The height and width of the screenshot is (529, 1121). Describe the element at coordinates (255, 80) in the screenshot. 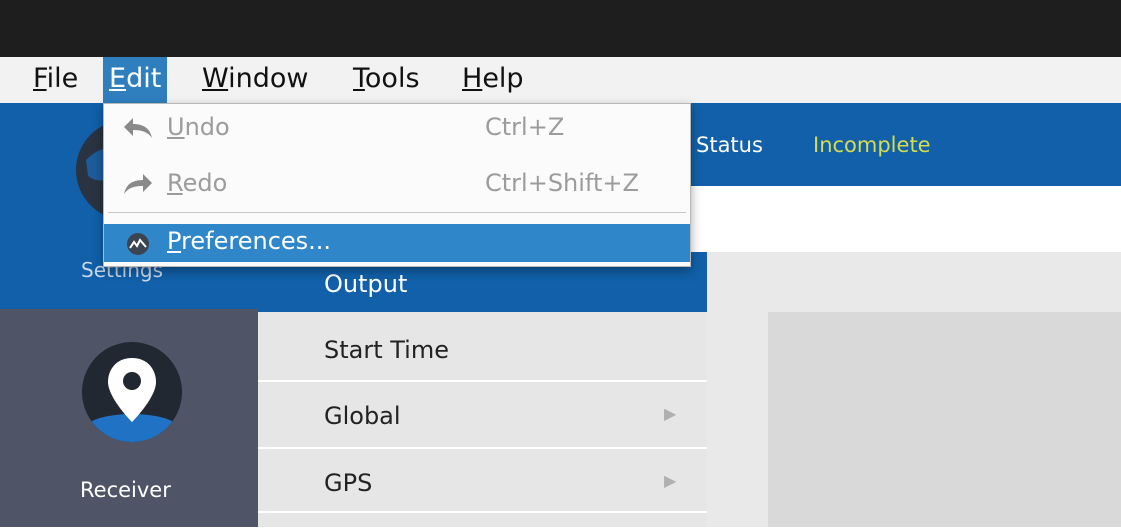

I see `menu-window: Window` at that location.